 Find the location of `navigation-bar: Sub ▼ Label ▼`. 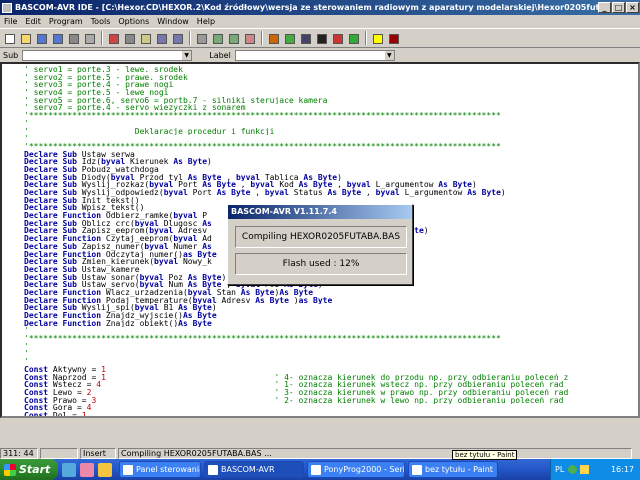

navigation-bar: Sub ▼ Label ▼ is located at coordinates (320, 55).